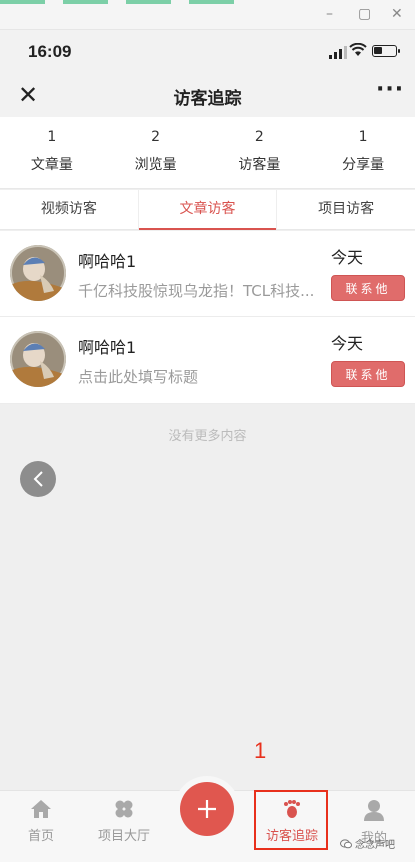 This screenshot has width=415, height=862. Describe the element at coordinates (346, 843) in the screenshot. I see `wechat-icon` at that location.